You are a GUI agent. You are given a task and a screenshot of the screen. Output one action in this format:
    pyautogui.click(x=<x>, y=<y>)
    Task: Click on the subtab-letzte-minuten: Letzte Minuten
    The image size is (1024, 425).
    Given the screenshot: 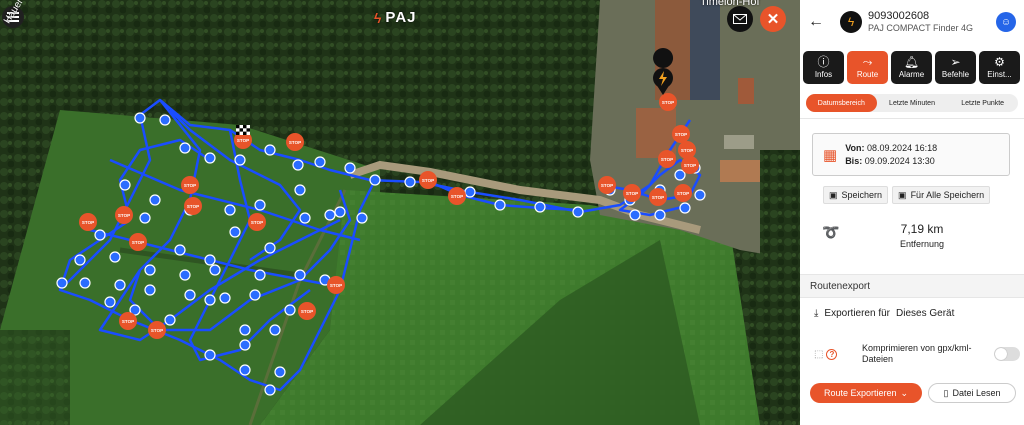 What is the action you would take?
    pyautogui.click(x=912, y=103)
    